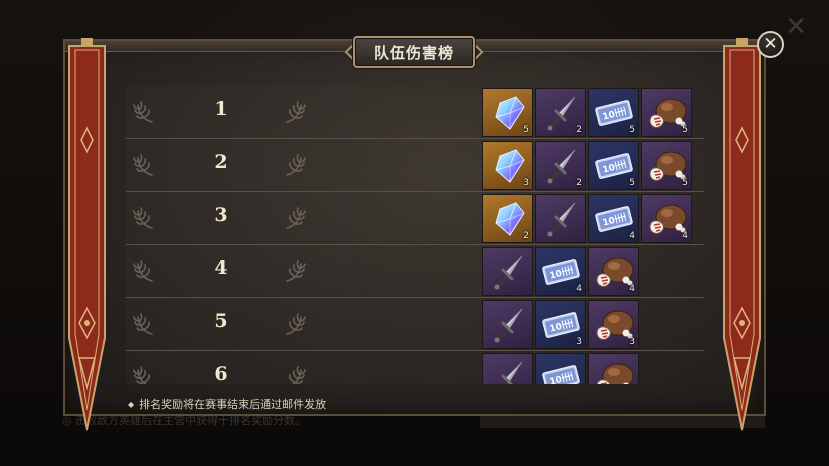 Image resolution: width=829 pixels, height=466 pixels. Describe the element at coordinates (221, 109) in the screenshot. I see `rank-number: 1` at that location.